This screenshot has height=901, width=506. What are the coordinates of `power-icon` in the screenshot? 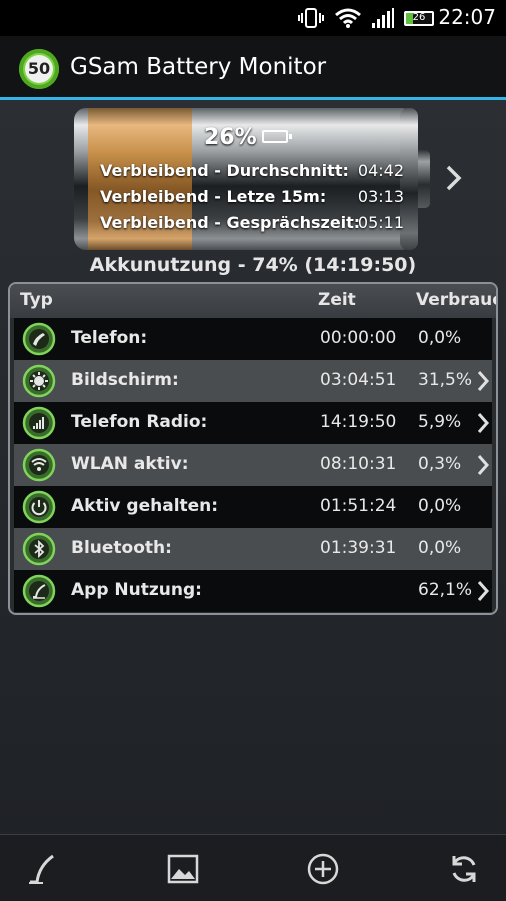 It's located at (39, 507).